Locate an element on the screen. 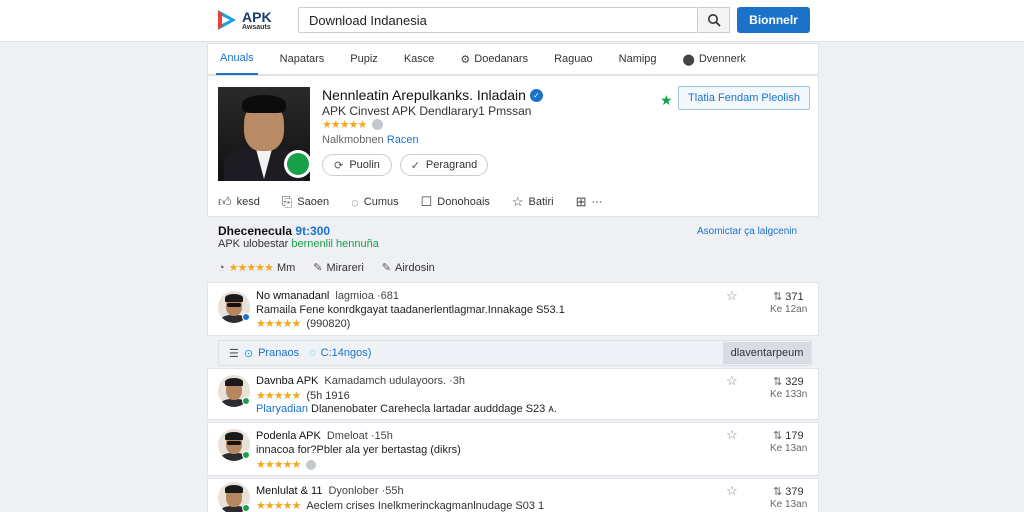 The width and height of the screenshot is (1024, 512). review-score: ⇅ 379 is located at coordinates (788, 492).